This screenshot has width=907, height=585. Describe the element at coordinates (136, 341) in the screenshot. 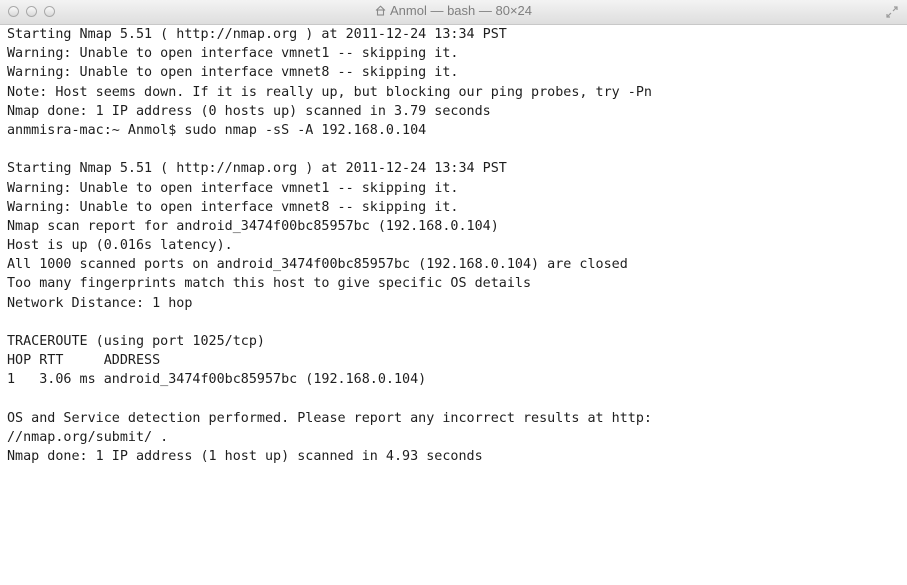

I see `terminal-line: TRACEROUTE (using port 1025/tcp)` at that location.